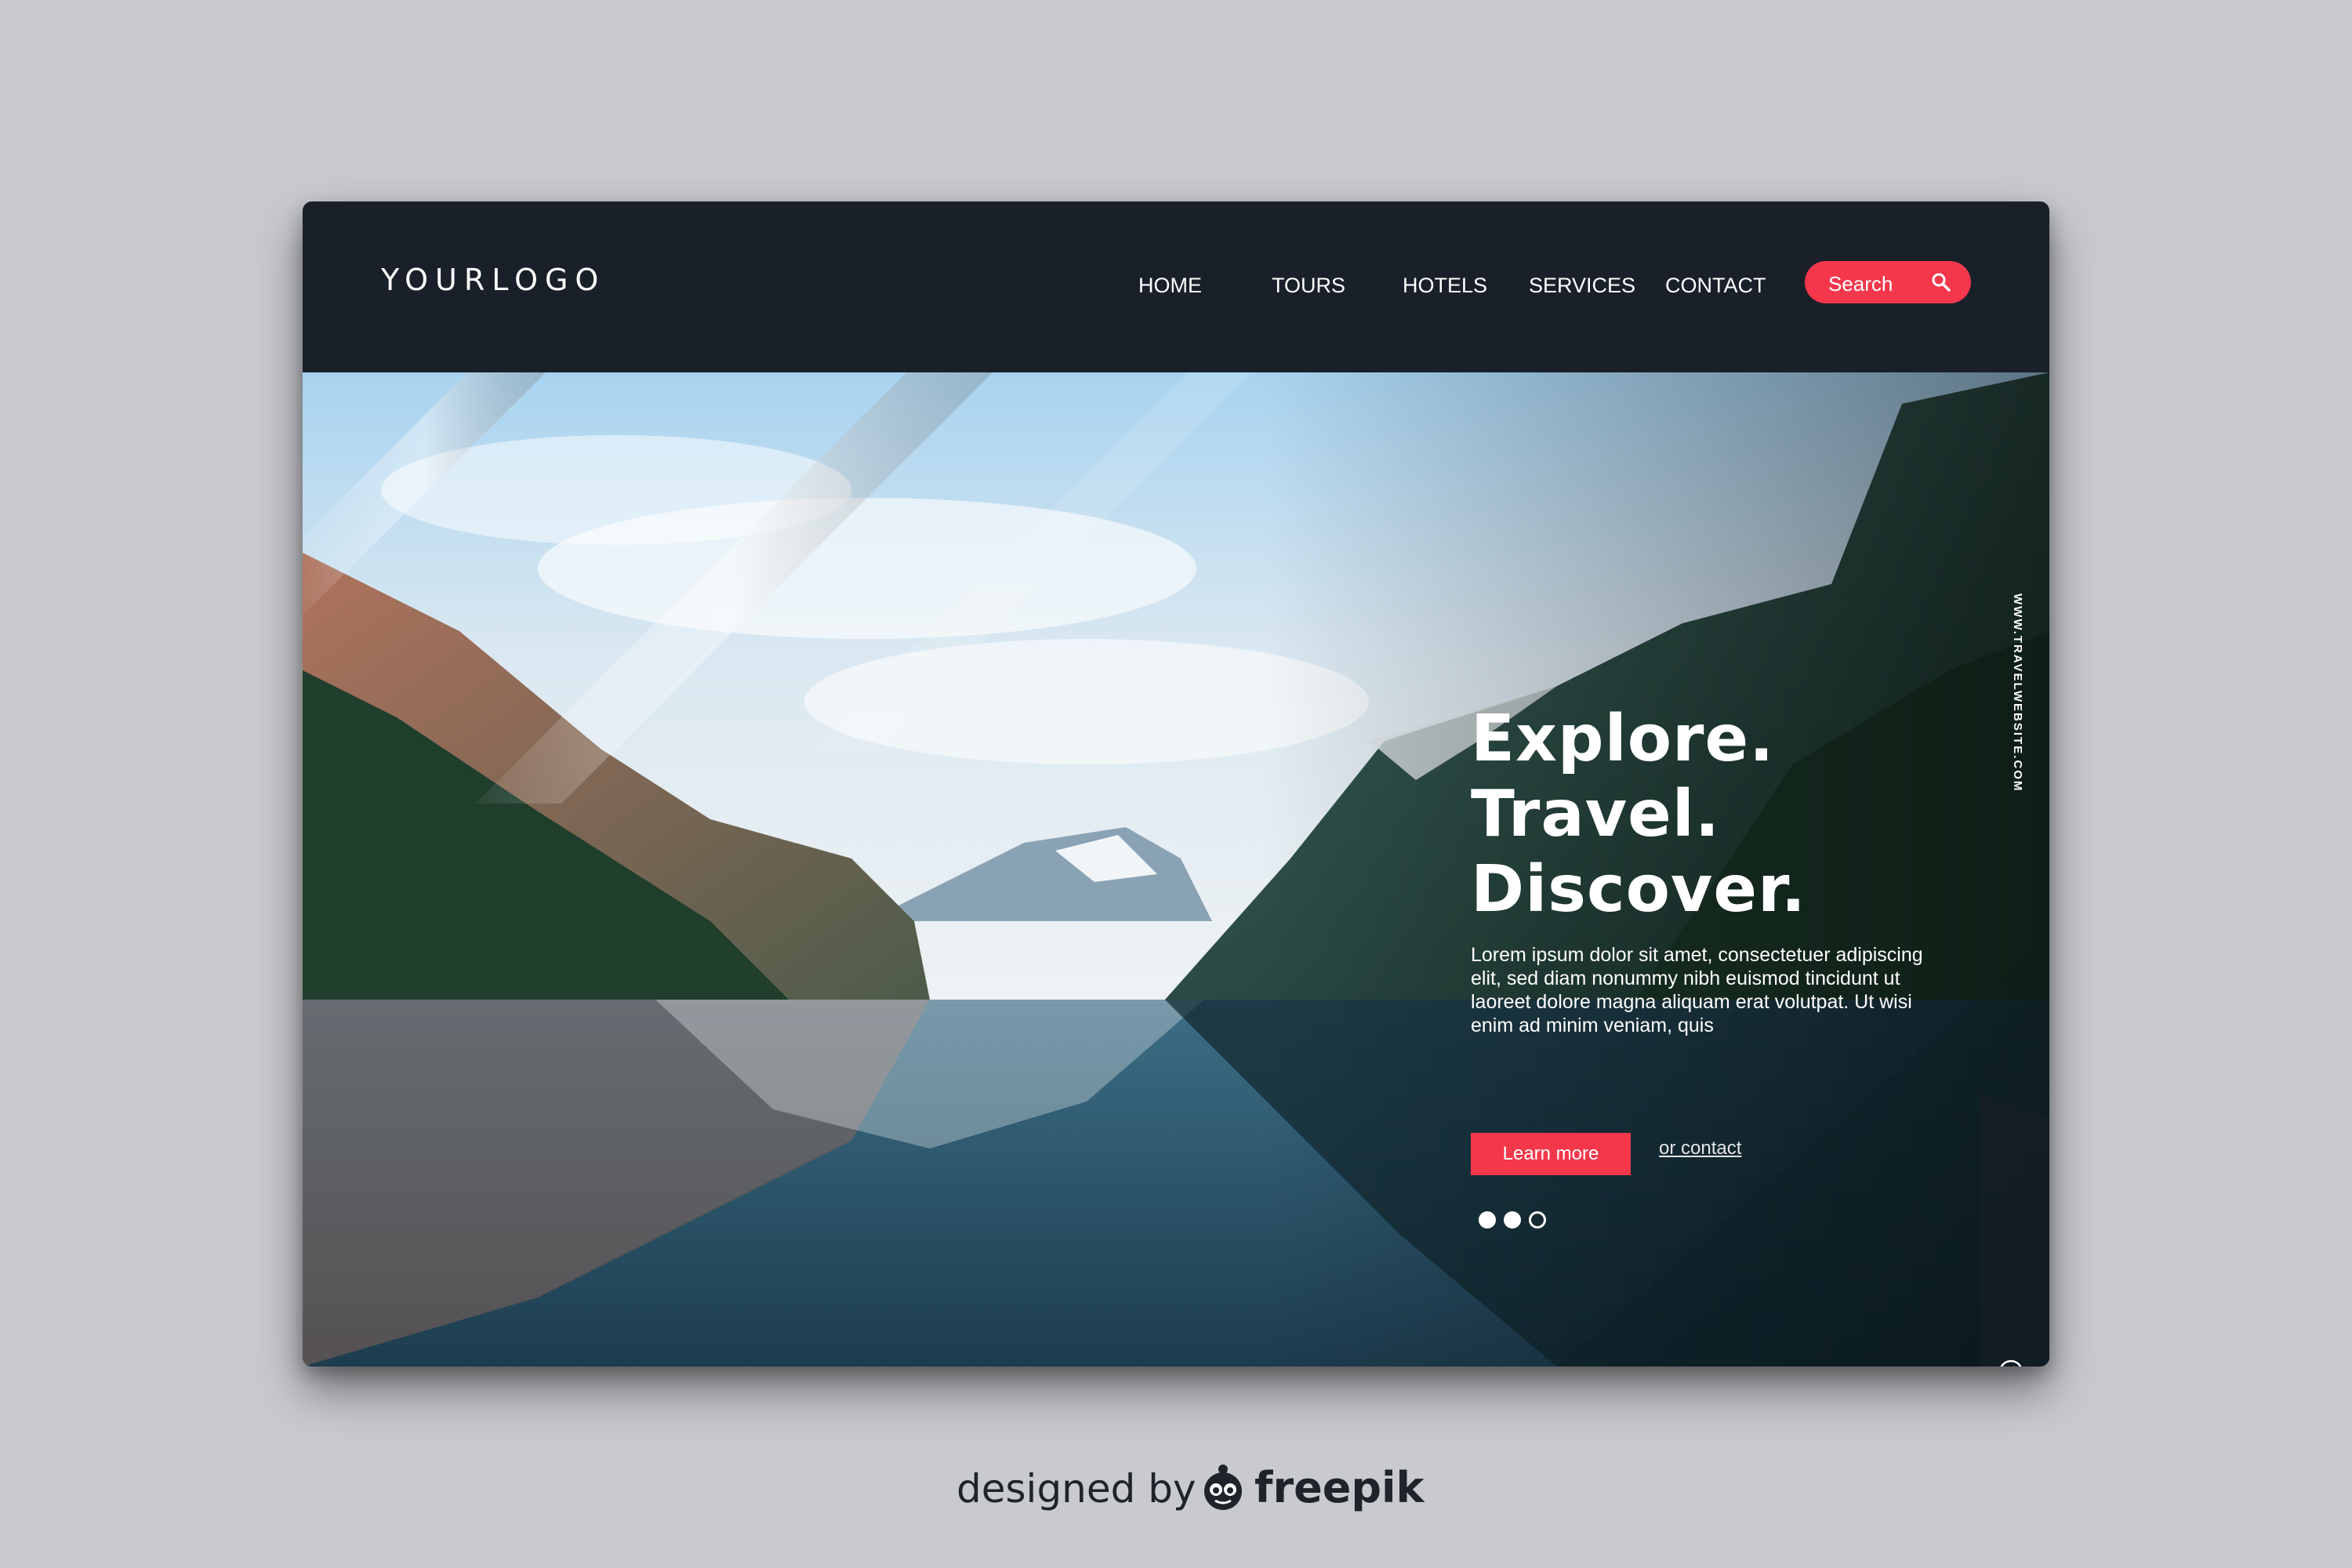  What do you see at coordinates (2018, 693) in the screenshot?
I see `vertical-website-url: WWW.TRAVELWEBSITE.COM` at bounding box center [2018, 693].